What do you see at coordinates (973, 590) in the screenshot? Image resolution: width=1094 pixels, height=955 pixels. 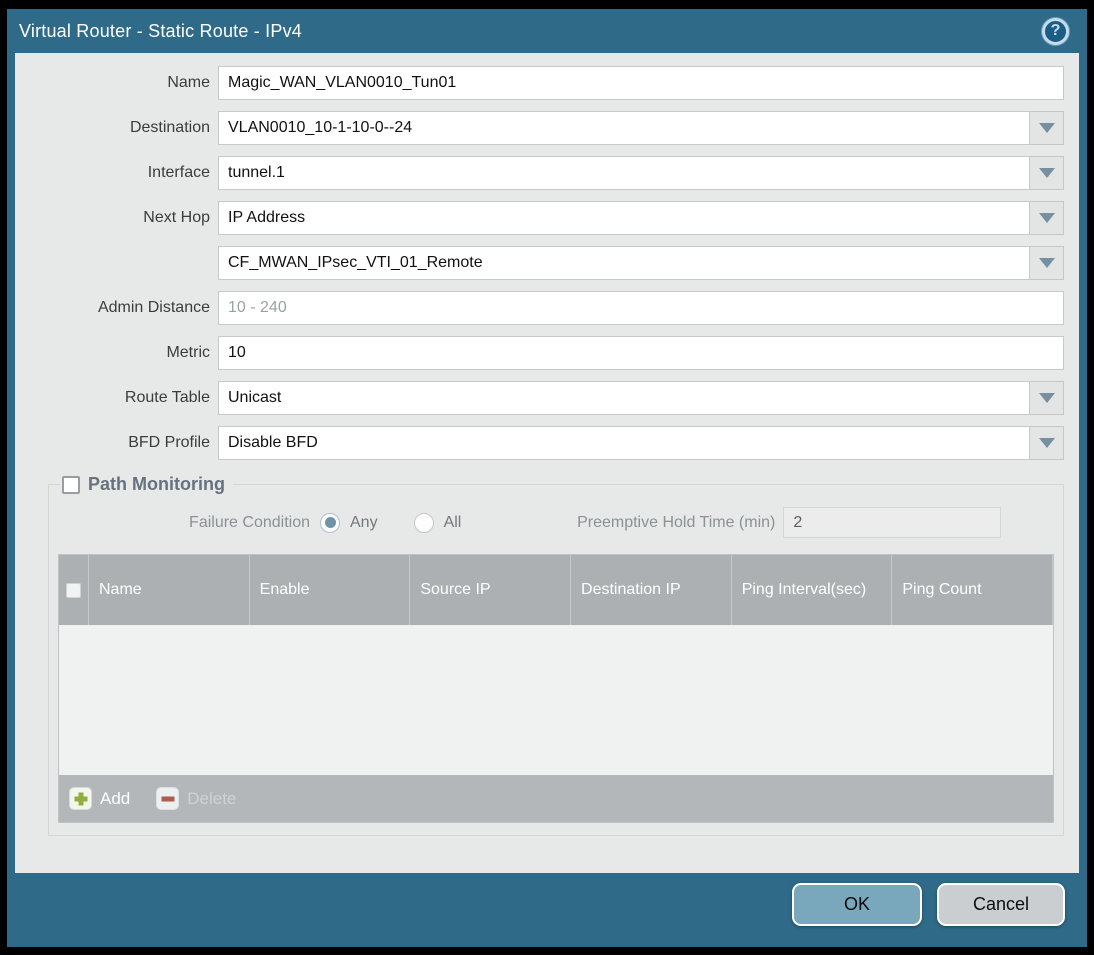 I see `column-header-ping-count: Ping Count` at bounding box center [973, 590].